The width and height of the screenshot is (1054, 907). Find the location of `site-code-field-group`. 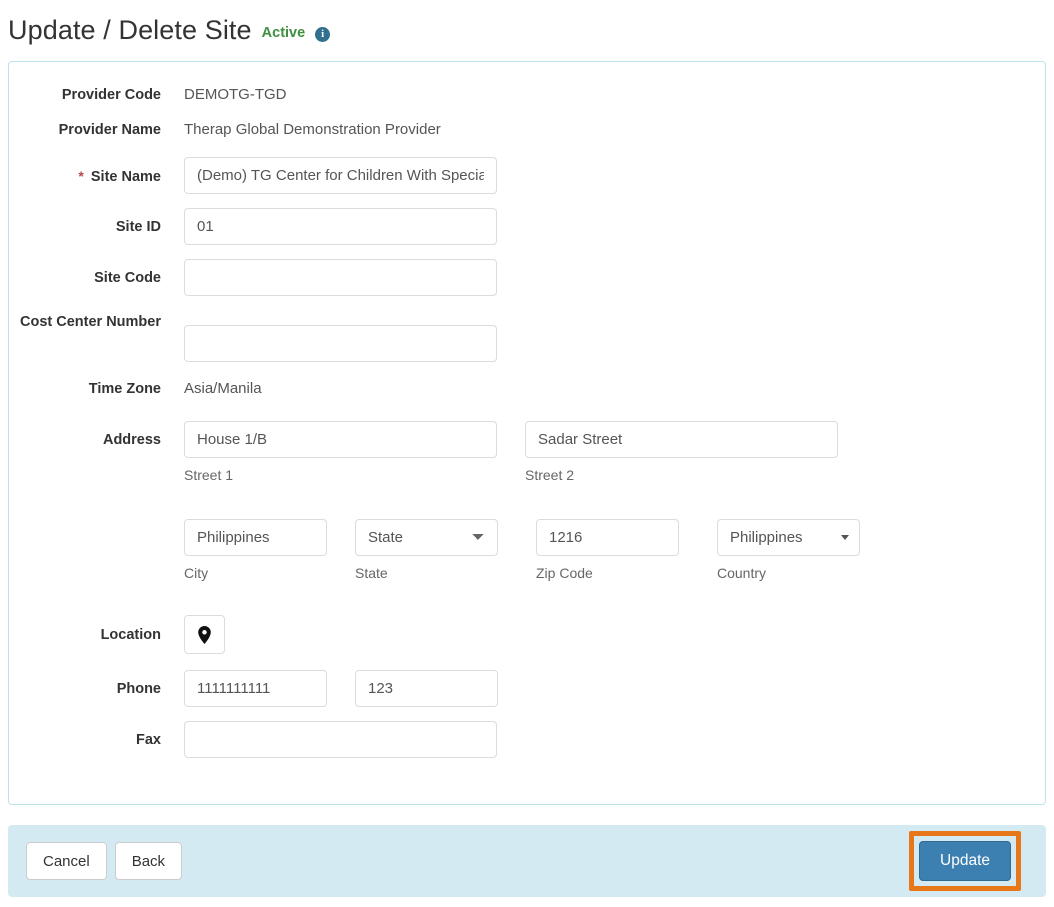

site-code-field-group is located at coordinates (340, 277).